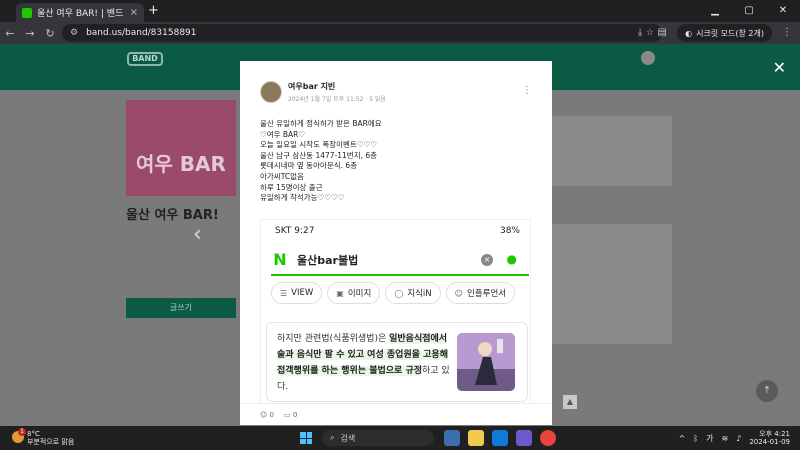 This screenshot has height=450, width=800. What do you see at coordinates (738, 438) in the screenshot?
I see `volume-icon: ♪` at bounding box center [738, 438].